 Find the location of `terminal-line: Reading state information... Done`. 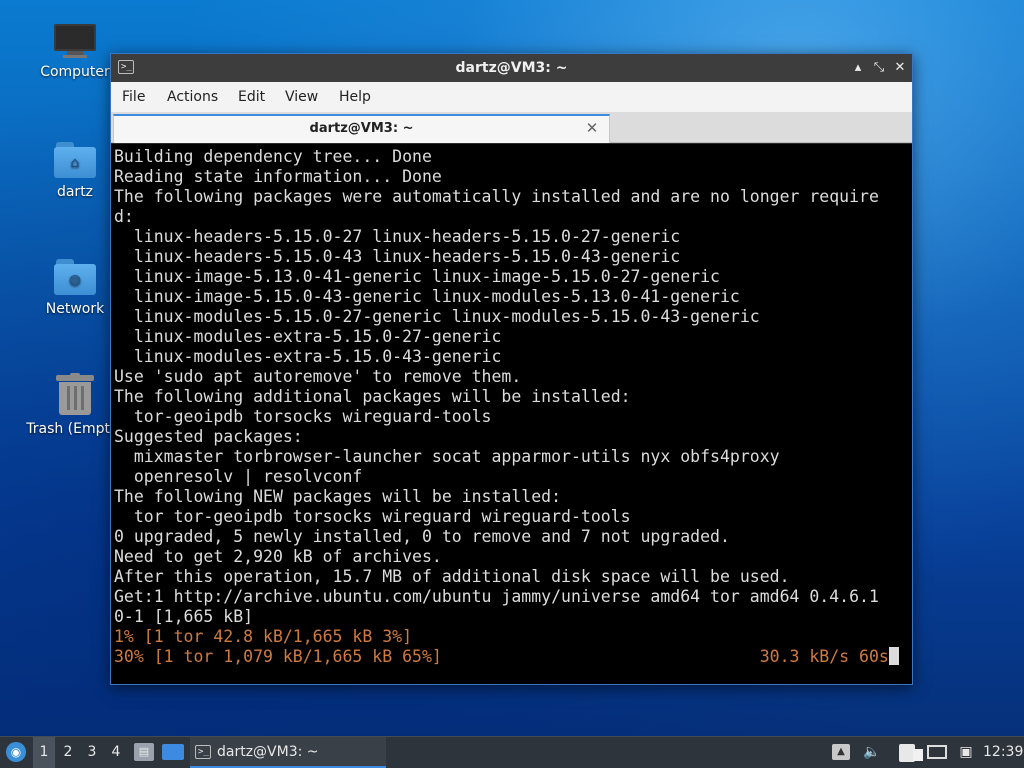

terminal-line: Reading state information... Done is located at coordinates (278, 176).